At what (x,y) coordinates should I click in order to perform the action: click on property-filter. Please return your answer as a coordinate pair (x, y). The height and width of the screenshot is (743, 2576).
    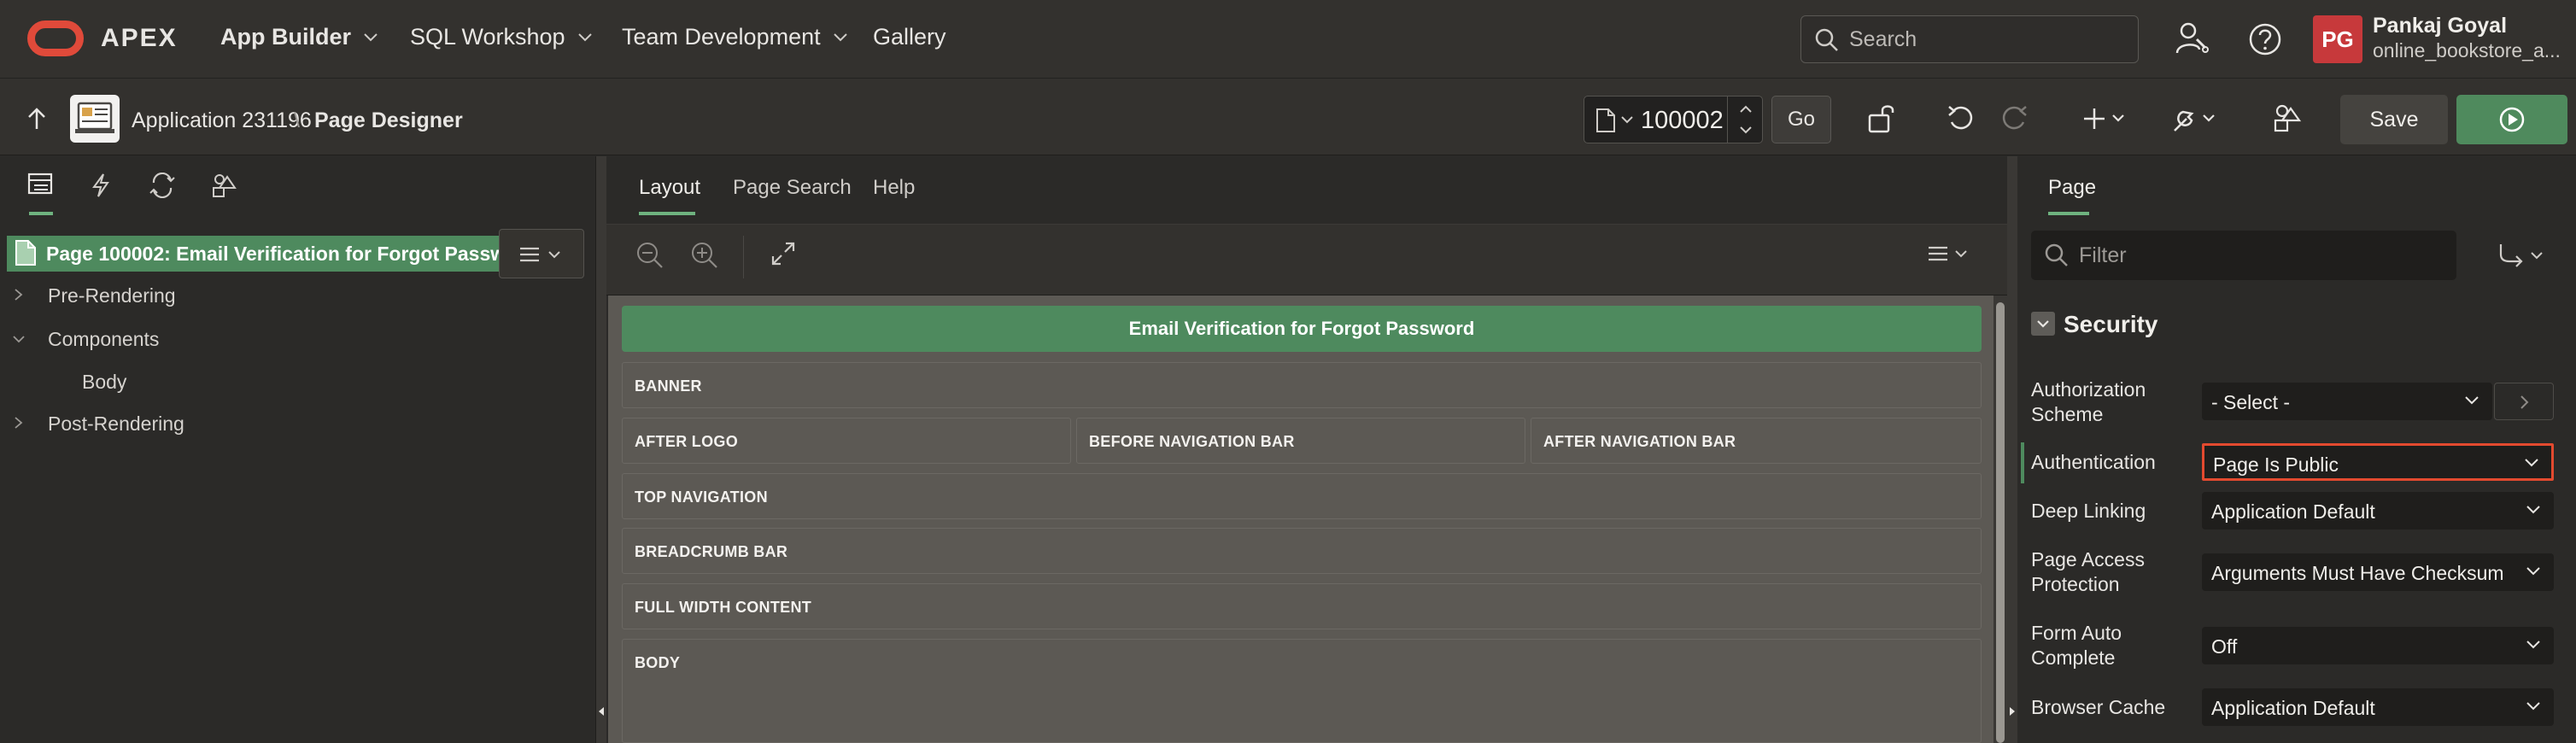
    Looking at the image, I should click on (2243, 256).